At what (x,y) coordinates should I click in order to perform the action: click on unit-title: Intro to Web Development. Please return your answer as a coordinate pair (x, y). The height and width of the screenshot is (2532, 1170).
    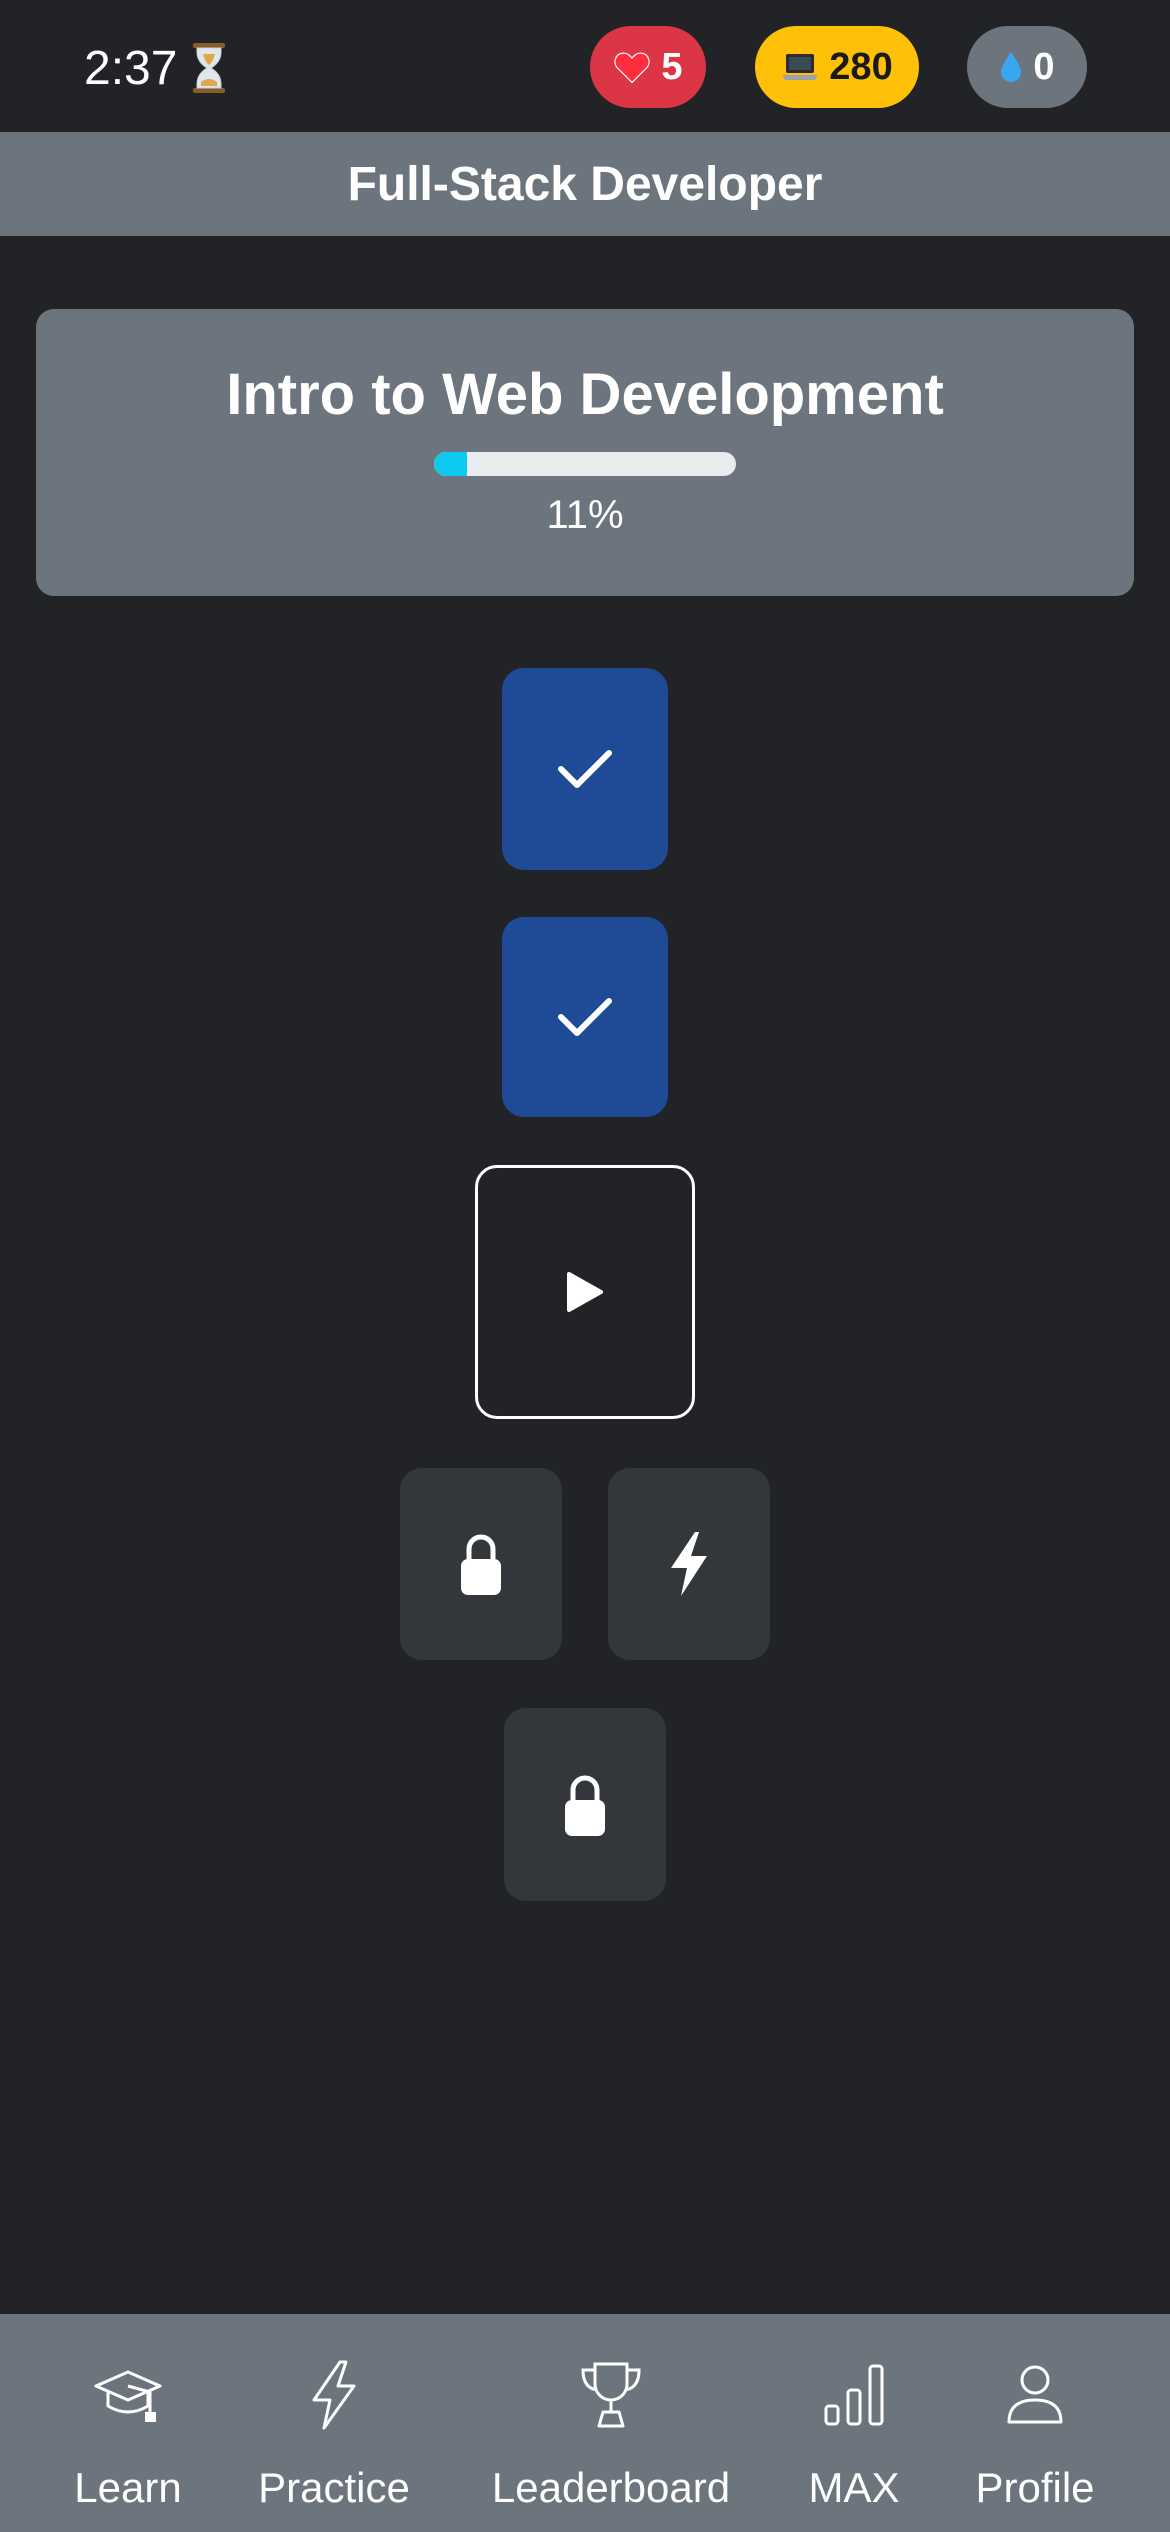
    Looking at the image, I should click on (585, 394).